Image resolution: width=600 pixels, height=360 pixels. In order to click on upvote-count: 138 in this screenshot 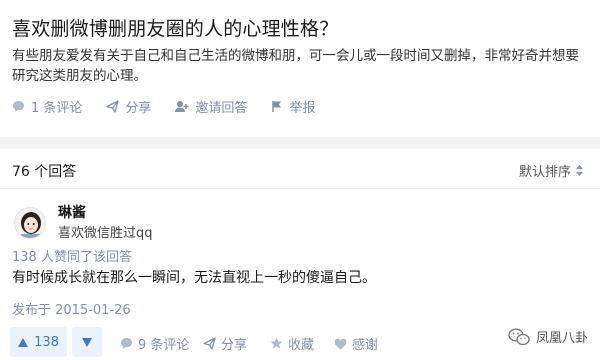, I will do `click(46, 342)`.